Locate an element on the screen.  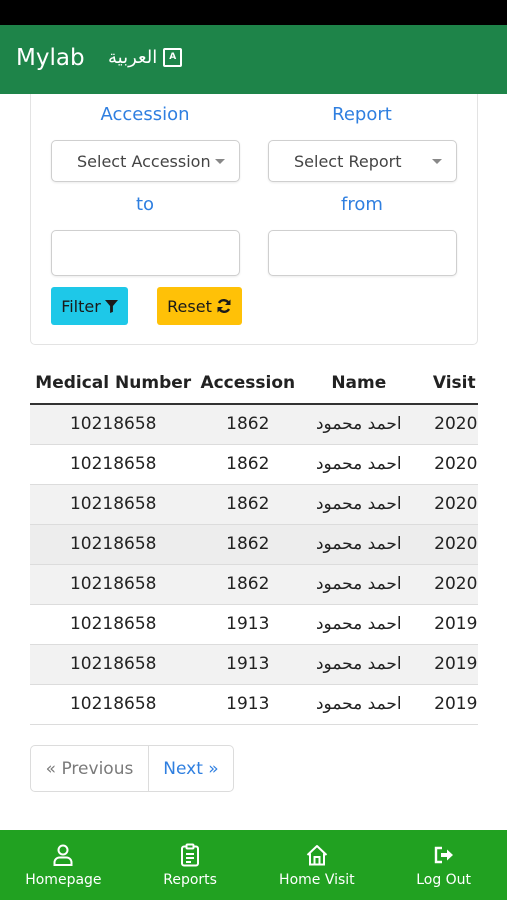
funnel-icon is located at coordinates (111, 306).